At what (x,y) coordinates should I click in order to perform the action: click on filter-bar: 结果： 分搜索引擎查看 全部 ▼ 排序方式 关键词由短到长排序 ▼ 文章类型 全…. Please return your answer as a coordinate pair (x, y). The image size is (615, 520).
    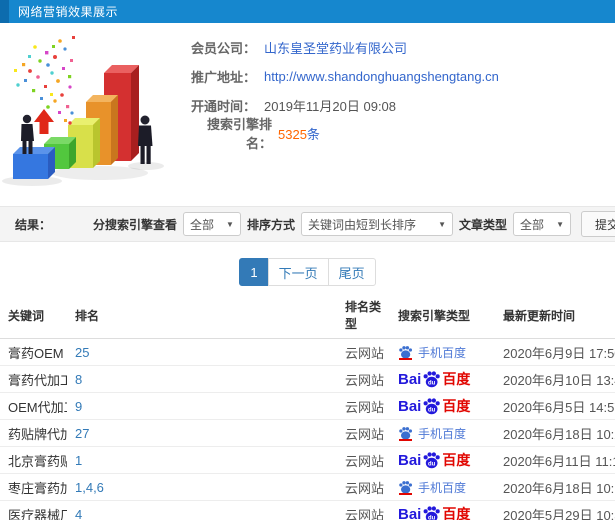
    Looking at the image, I should click on (307, 224).